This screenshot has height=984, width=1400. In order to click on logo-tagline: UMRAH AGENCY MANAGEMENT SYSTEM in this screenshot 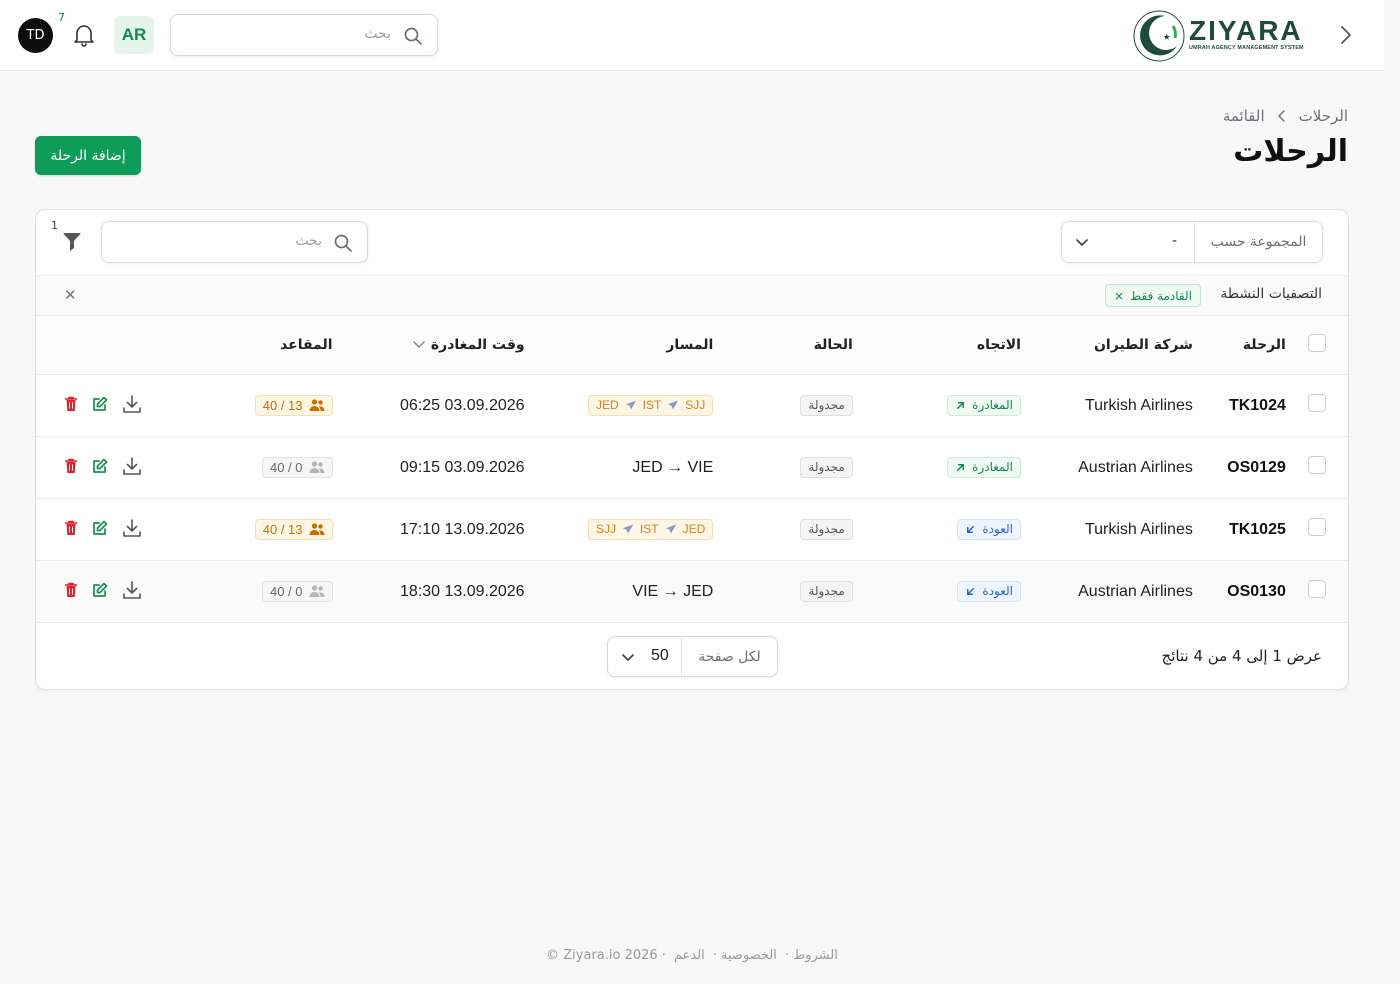, I will do `click(1246, 48)`.